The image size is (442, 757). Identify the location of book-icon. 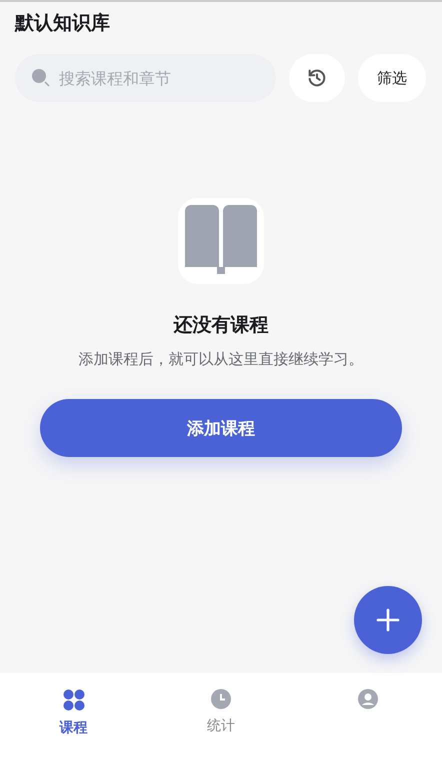
(221, 241).